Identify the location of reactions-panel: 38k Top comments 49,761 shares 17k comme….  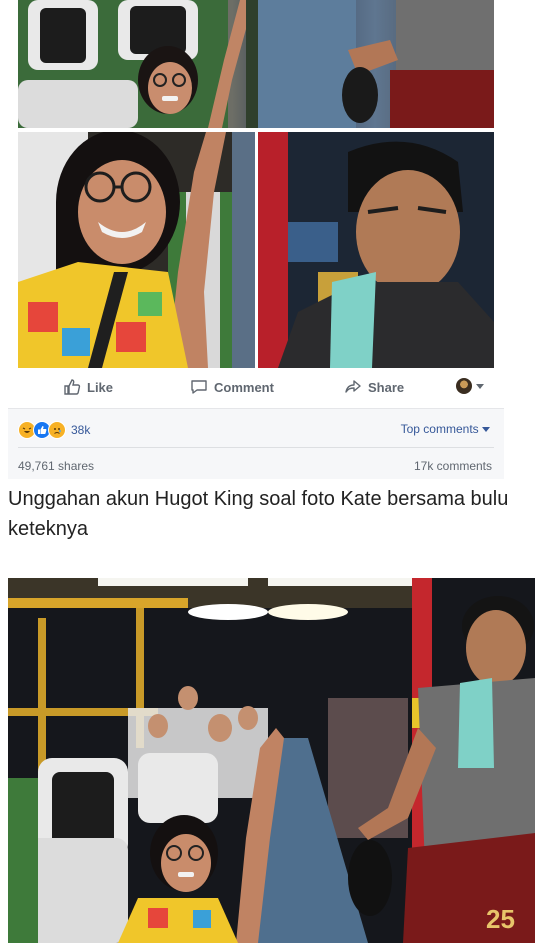
(256, 443).